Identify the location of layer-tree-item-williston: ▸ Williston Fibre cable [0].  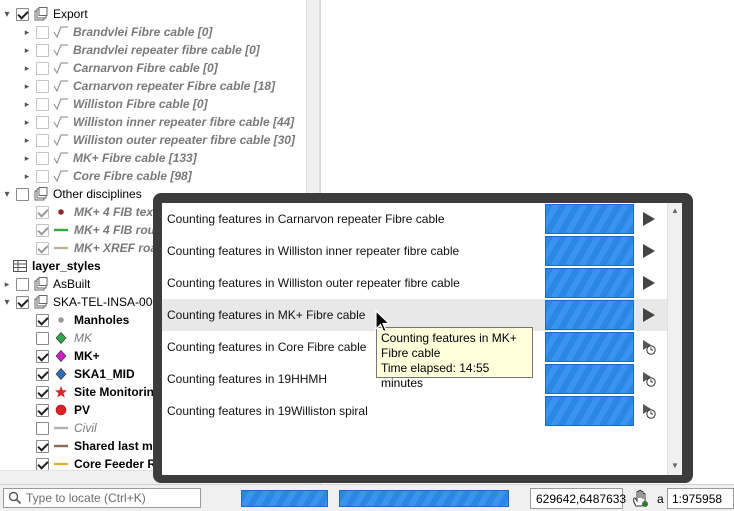
(115, 104).